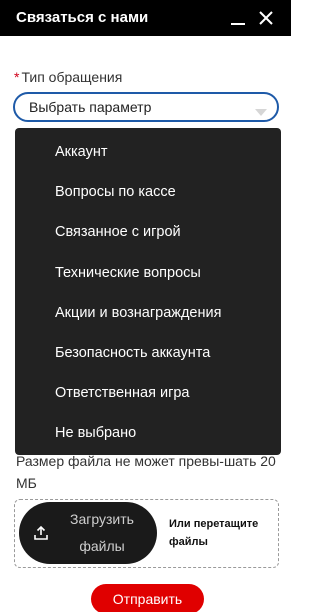  What do you see at coordinates (266, 18) in the screenshot?
I see `close-icon` at bounding box center [266, 18].